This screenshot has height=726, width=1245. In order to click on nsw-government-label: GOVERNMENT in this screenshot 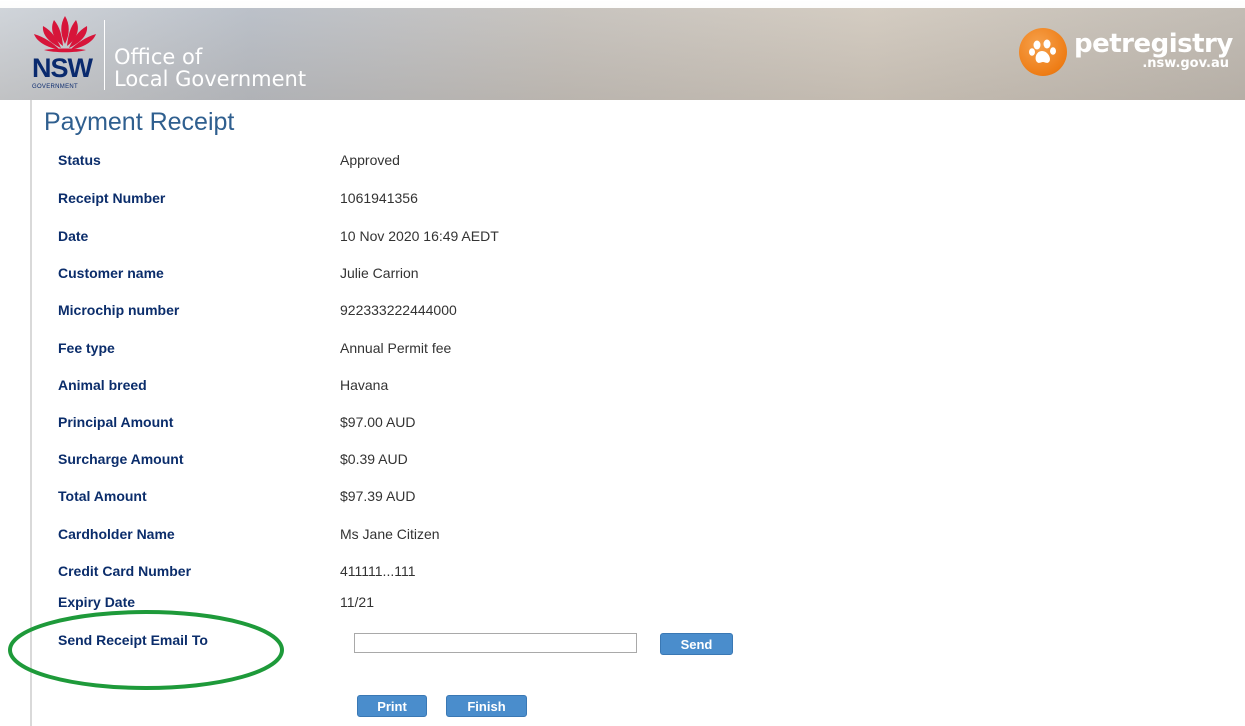, I will do `click(55, 87)`.